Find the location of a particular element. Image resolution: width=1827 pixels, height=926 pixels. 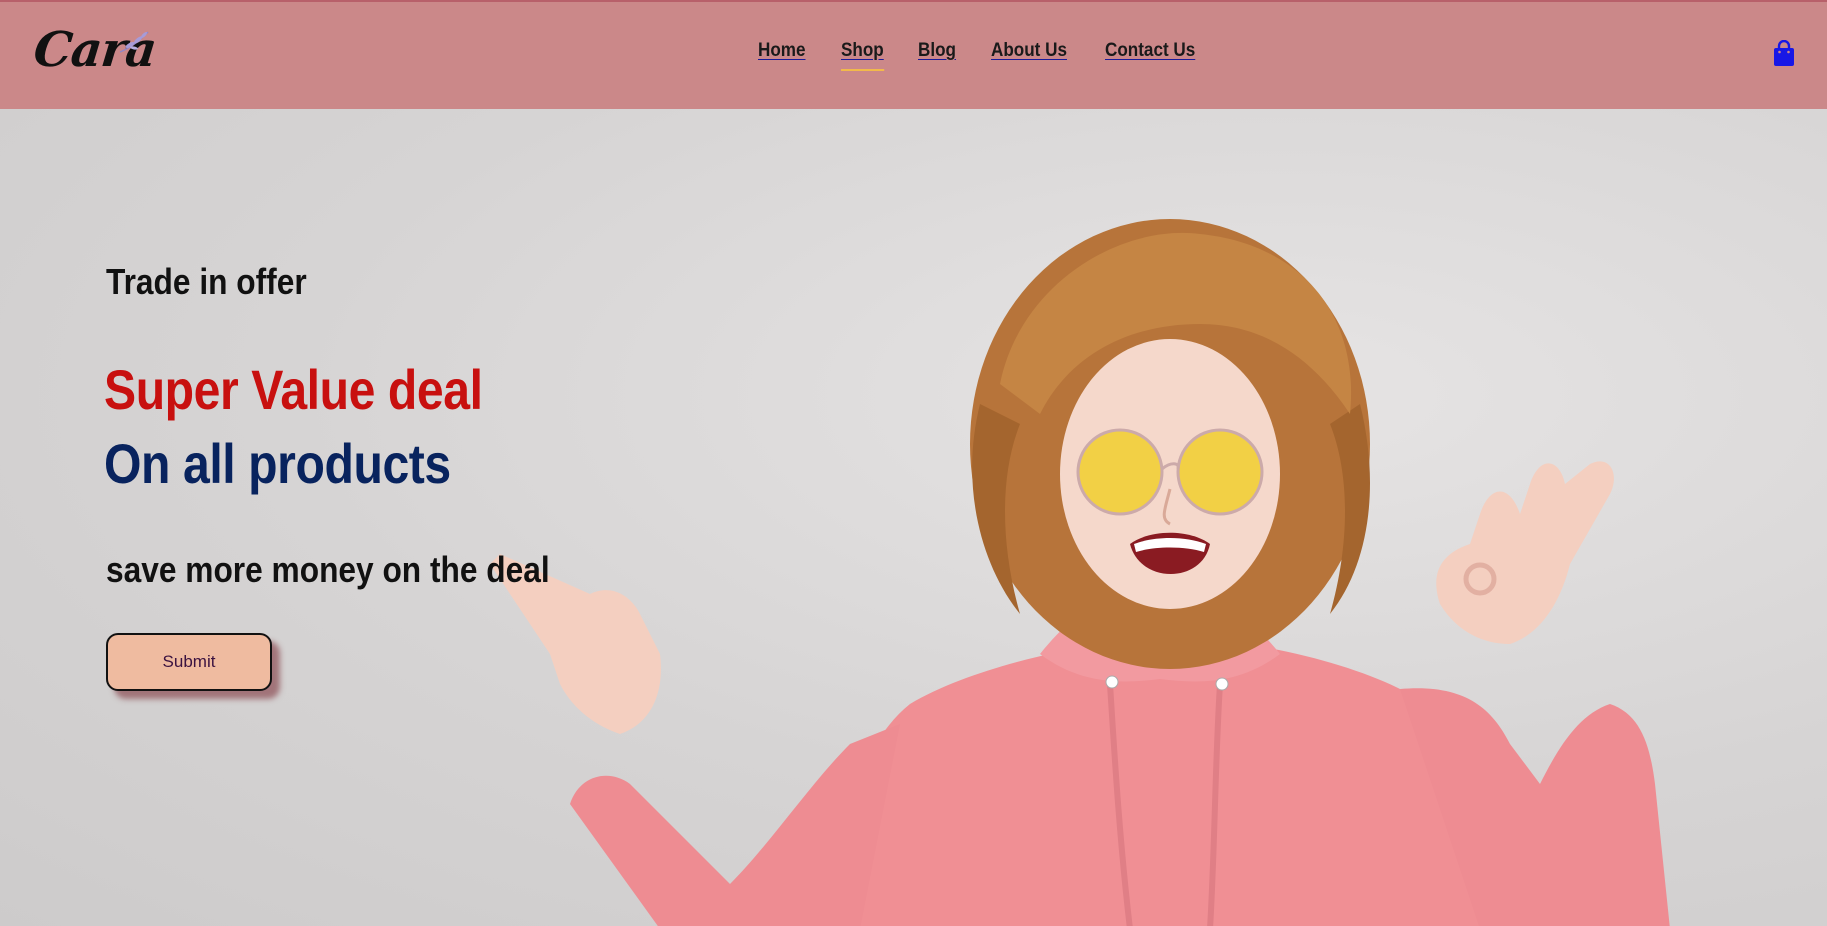

nav-about-us: About Us is located at coordinates (1029, 51).